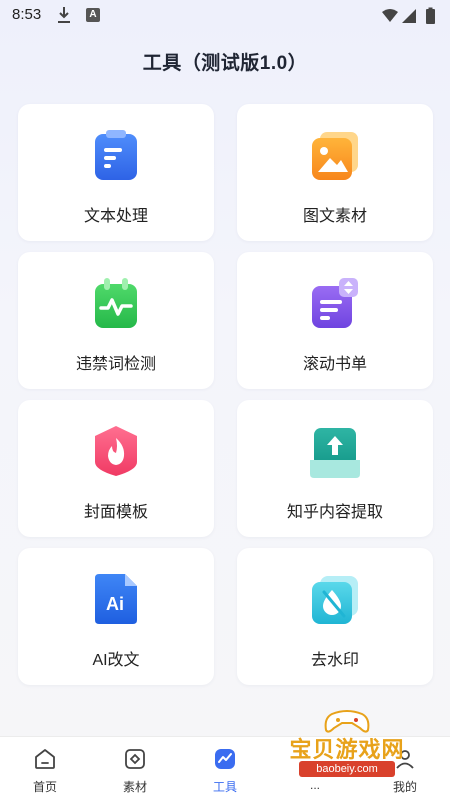  What do you see at coordinates (225, 63) in the screenshot?
I see `page-title: 工具（测试版1.0）` at bounding box center [225, 63].